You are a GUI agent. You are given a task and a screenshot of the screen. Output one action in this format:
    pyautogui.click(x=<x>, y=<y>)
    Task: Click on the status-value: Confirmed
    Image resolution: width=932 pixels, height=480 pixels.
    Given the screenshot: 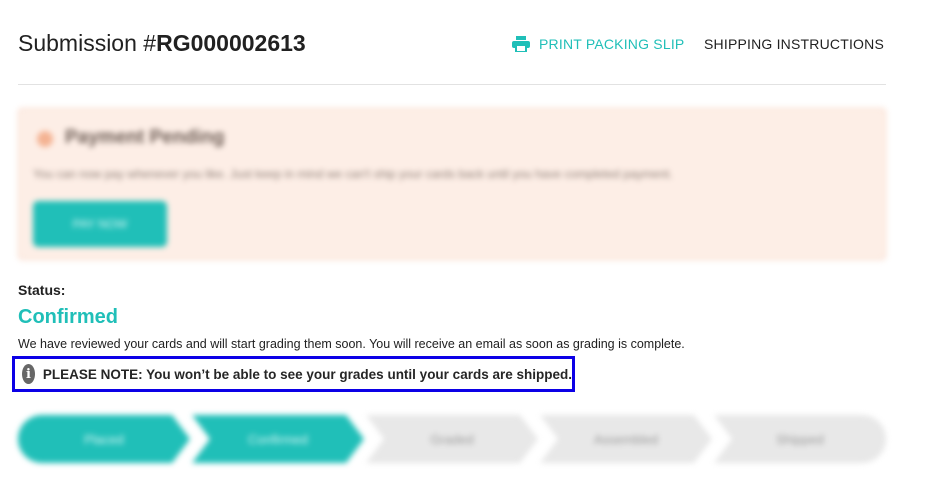 What is the action you would take?
    pyautogui.click(x=68, y=317)
    